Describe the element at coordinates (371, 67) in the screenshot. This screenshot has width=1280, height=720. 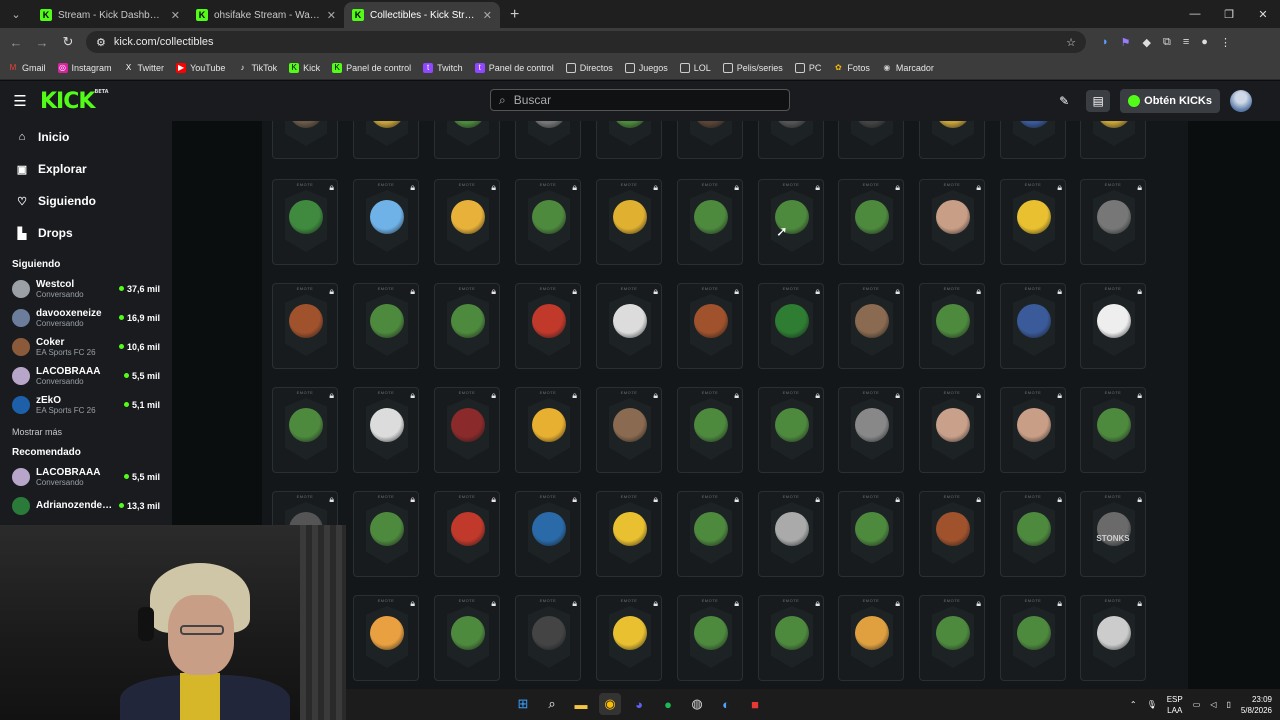
I see `bookmark-panel-kick: K Panel de control` at that location.